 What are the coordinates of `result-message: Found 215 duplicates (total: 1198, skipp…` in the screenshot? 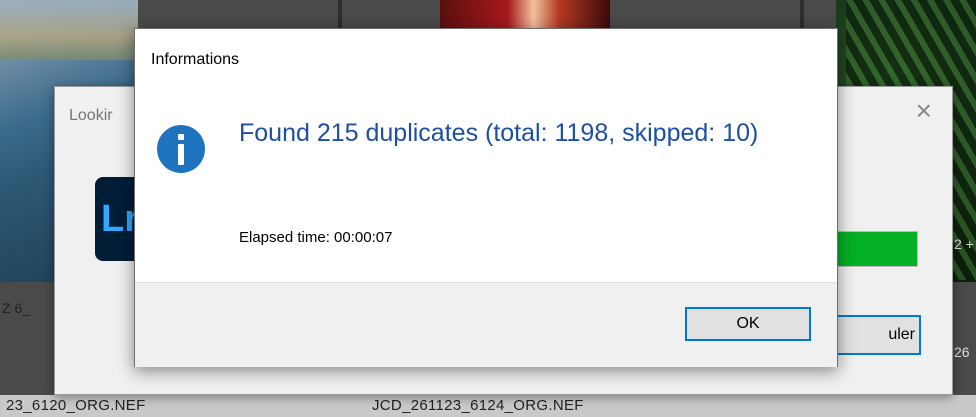 It's located at (499, 133).